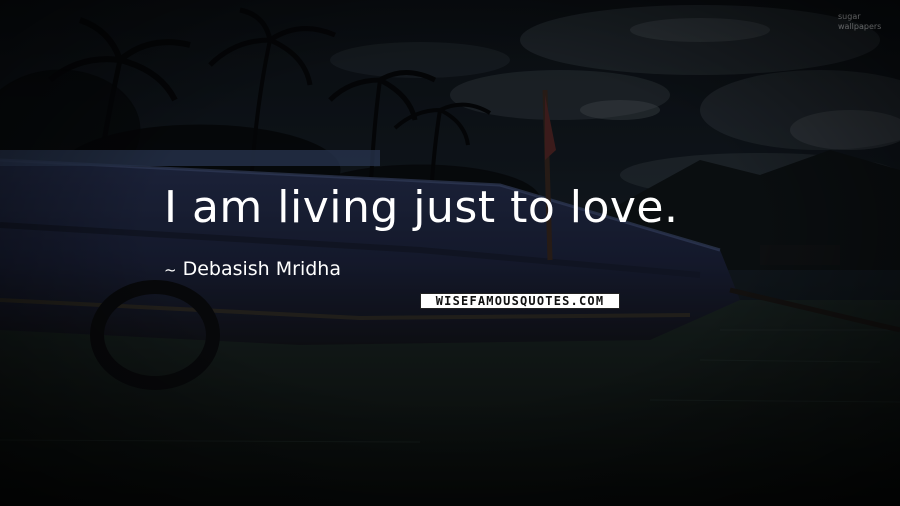 The image size is (900, 506). Describe the element at coordinates (261, 269) in the screenshot. I see `author-name: Debasish Mridha` at that location.